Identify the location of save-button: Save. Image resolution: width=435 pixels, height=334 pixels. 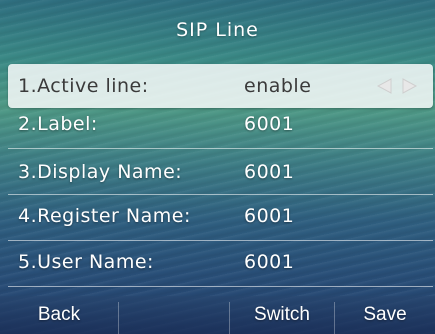
(385, 315).